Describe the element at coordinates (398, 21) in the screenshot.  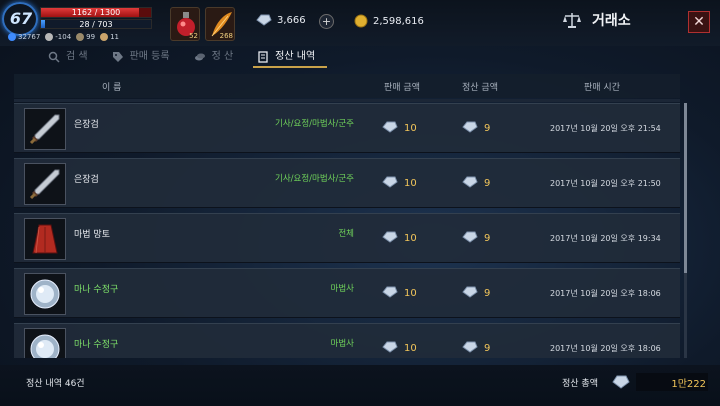
I see `gold-amount: 2,598,616` at that location.